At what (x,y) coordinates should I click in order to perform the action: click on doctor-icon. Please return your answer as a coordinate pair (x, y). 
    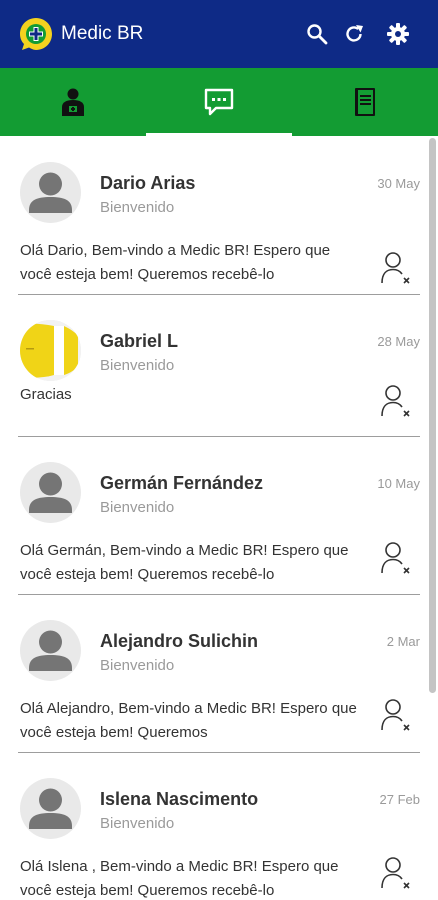
    Looking at the image, I should click on (73, 102).